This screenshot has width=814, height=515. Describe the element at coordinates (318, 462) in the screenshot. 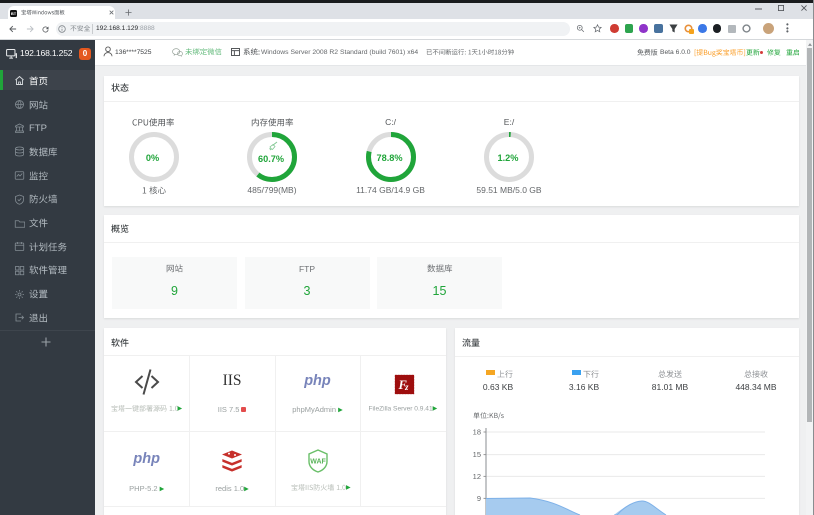

I see `svg-text: WAF` at that location.